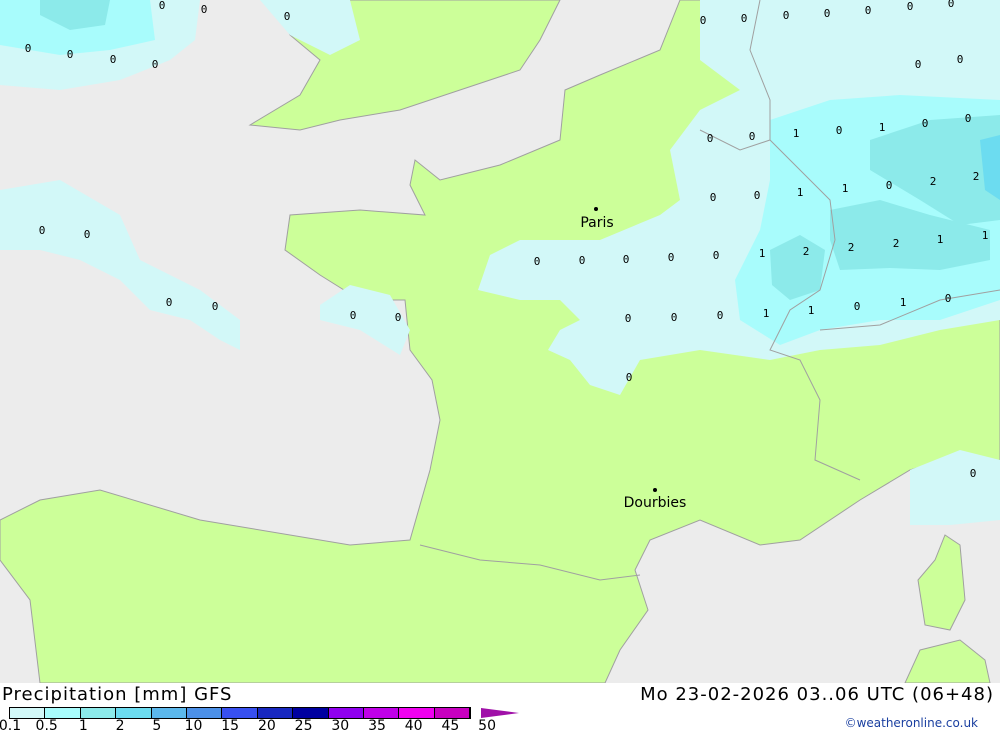  I want to click on scale-tick-label: 10, so click(193, 726).